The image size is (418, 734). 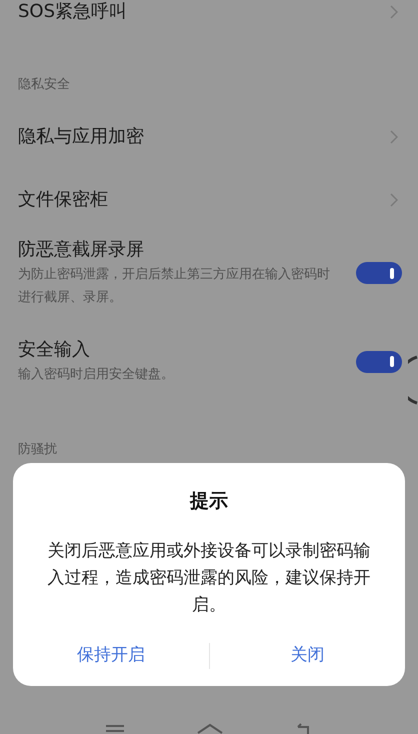 What do you see at coordinates (209, 728) in the screenshot?
I see `home-icon` at bounding box center [209, 728].